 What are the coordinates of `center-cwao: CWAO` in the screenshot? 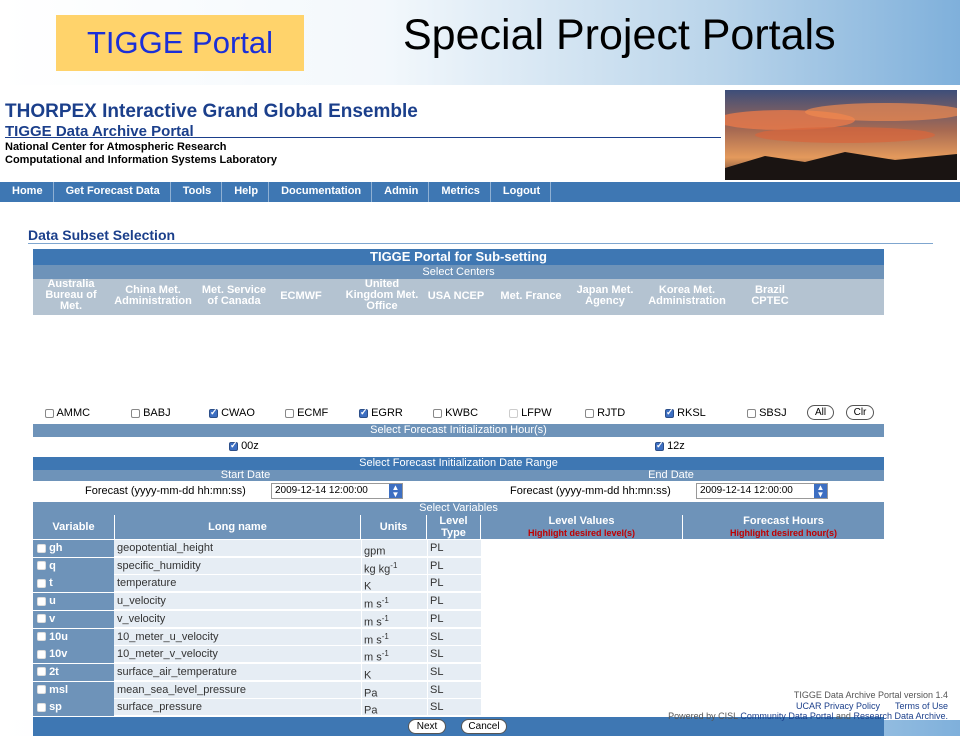 It's located at (232, 413).